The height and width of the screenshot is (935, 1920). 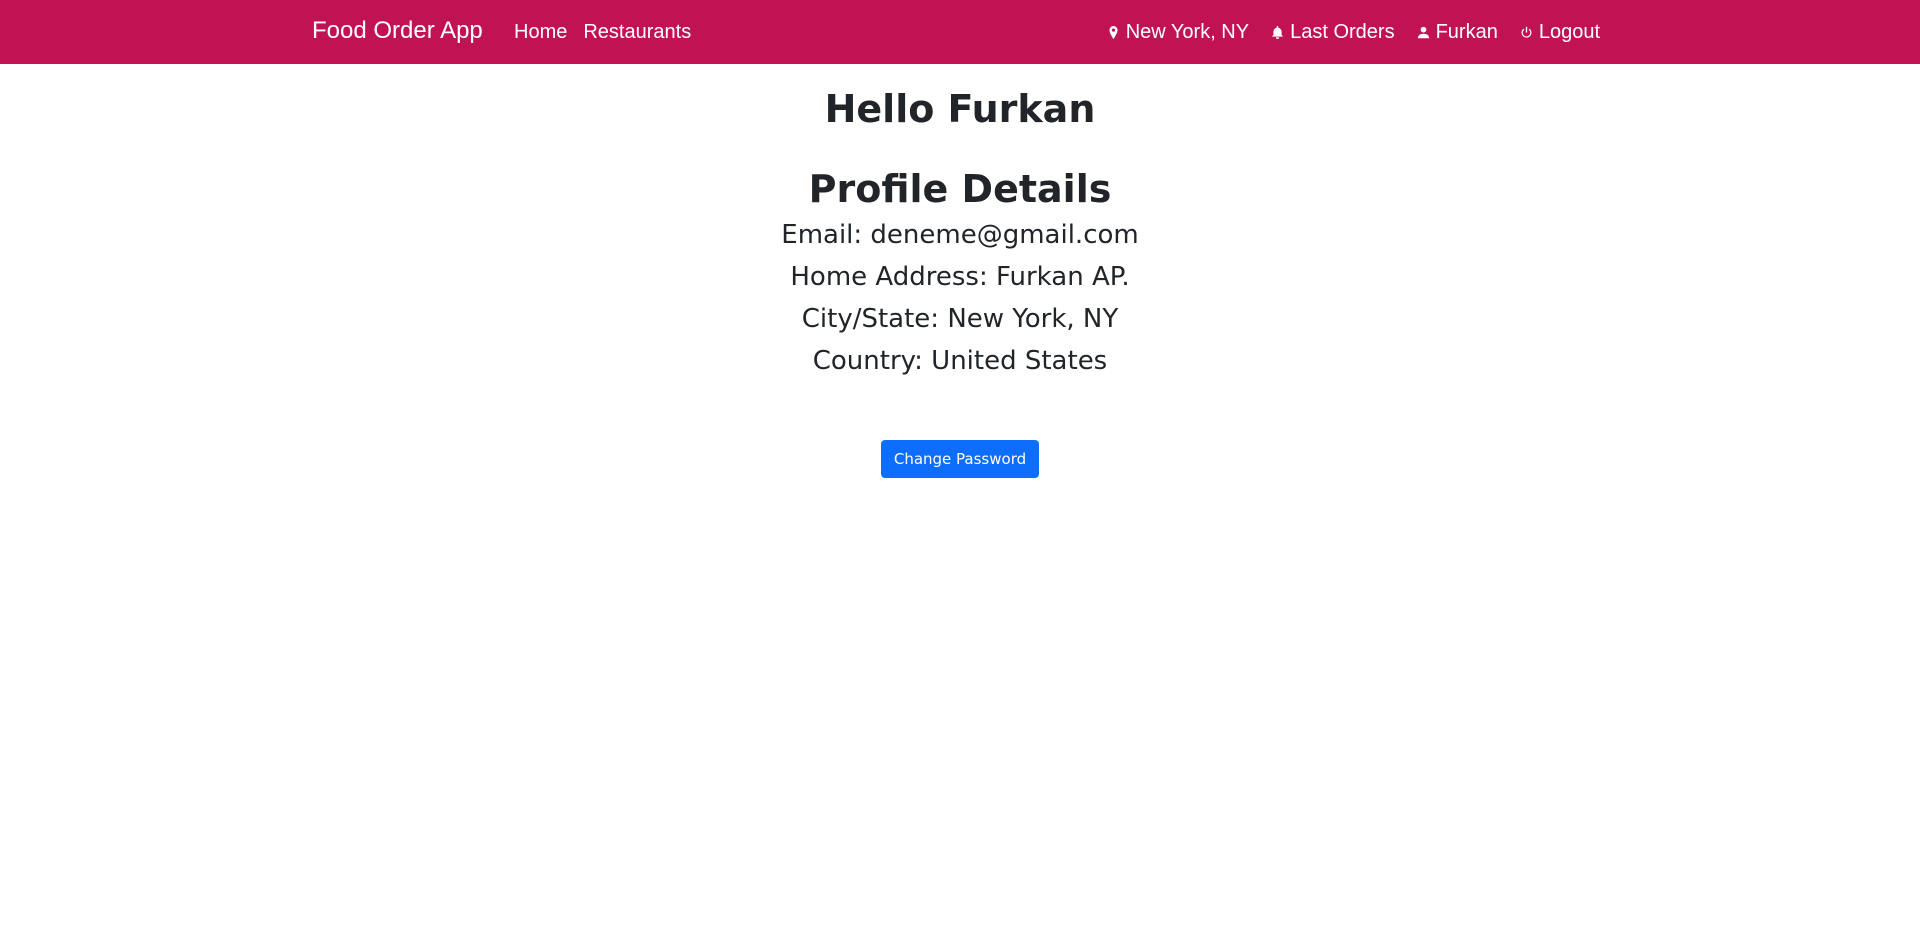 What do you see at coordinates (1526, 32) in the screenshot?
I see `power-icon` at bounding box center [1526, 32].